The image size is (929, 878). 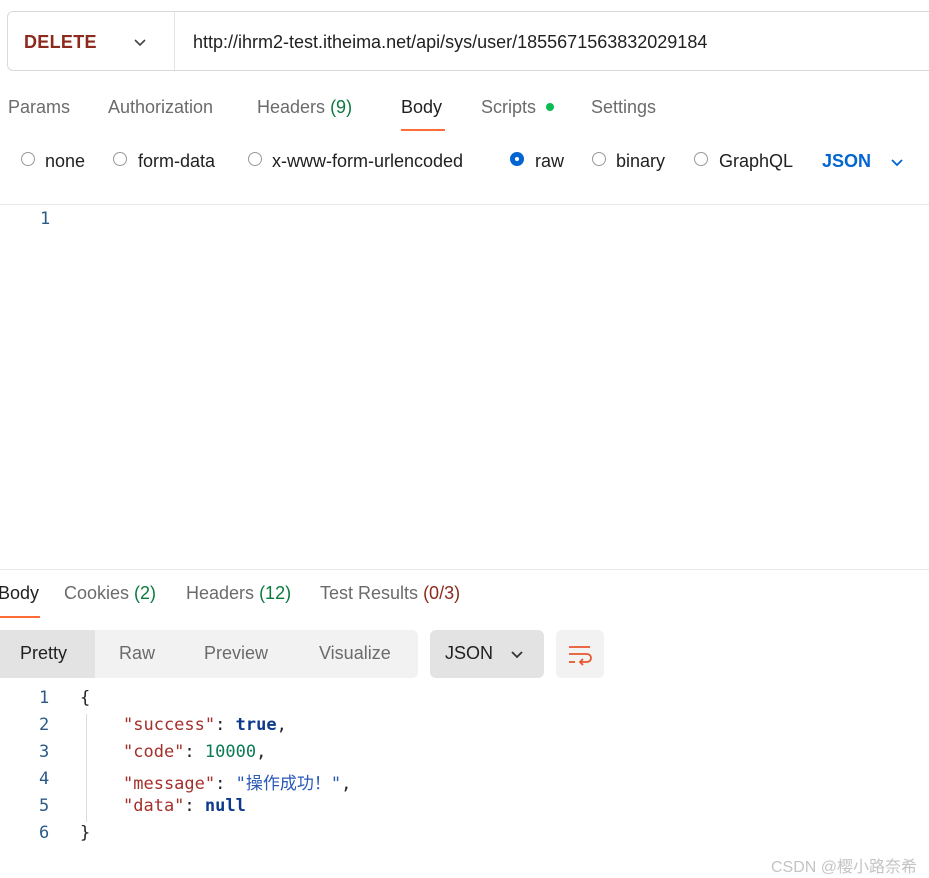 I want to click on indent-guide, so click(x=86, y=768).